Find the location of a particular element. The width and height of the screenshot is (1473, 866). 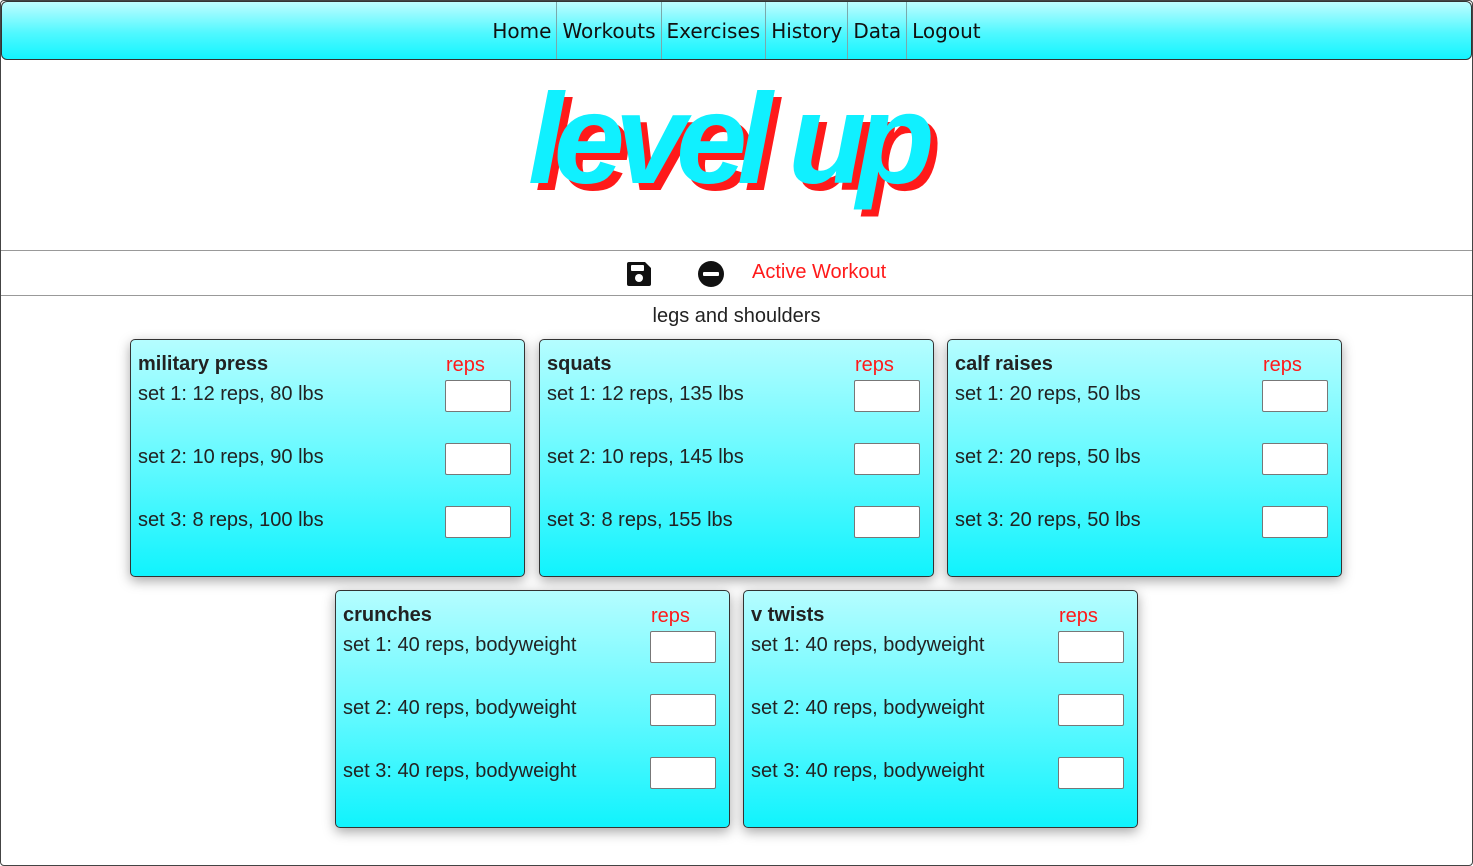

active-workout-label: Active Workout is located at coordinates (819, 272).